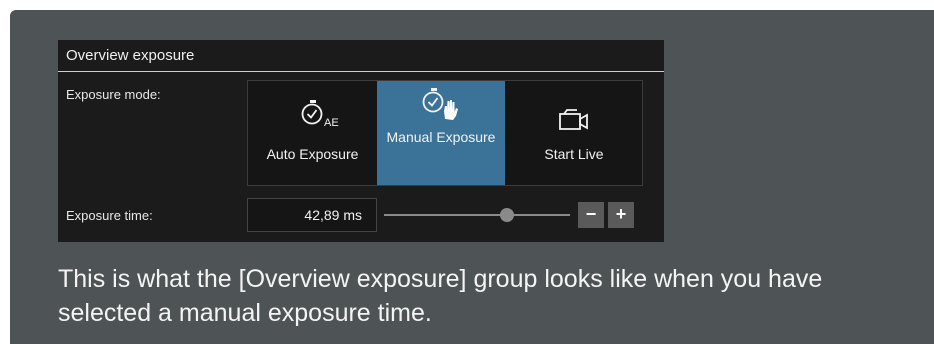 This screenshot has width=934, height=344. Describe the element at coordinates (361, 56) in the screenshot. I see `group-header: Overview exposure` at that location.